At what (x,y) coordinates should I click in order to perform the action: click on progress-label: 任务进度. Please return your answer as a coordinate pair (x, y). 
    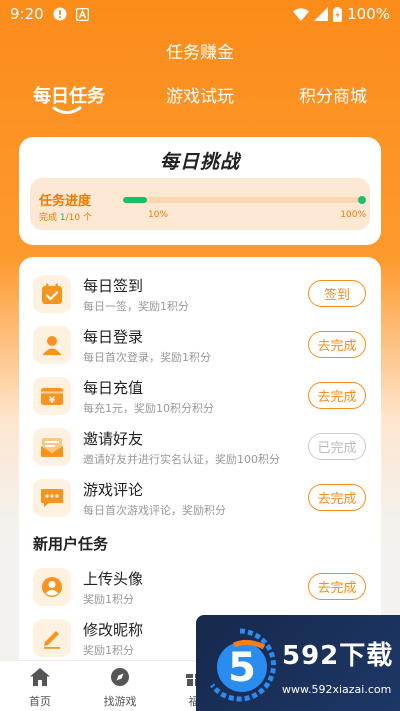
    Looking at the image, I should click on (65, 201).